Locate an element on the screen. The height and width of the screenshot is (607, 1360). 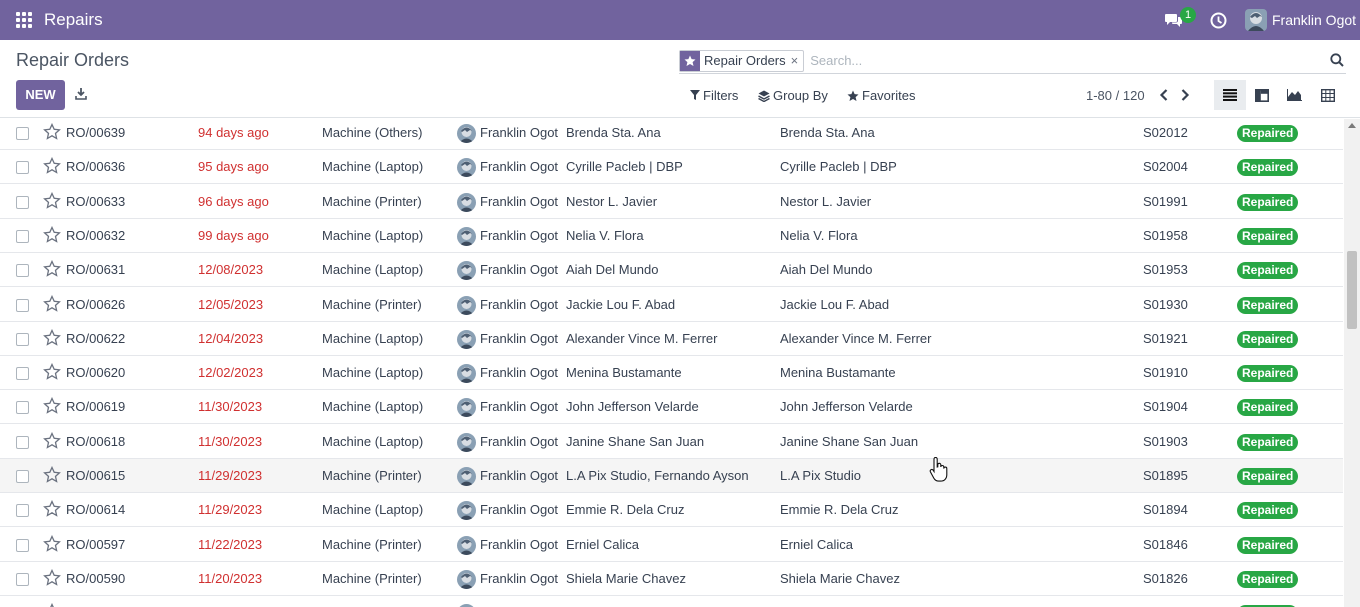
chevron-left-icon is located at coordinates (1164, 95).